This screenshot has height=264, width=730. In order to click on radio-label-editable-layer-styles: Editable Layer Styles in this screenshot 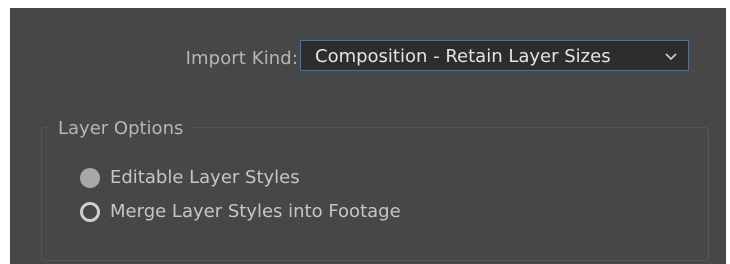, I will do `click(205, 177)`.